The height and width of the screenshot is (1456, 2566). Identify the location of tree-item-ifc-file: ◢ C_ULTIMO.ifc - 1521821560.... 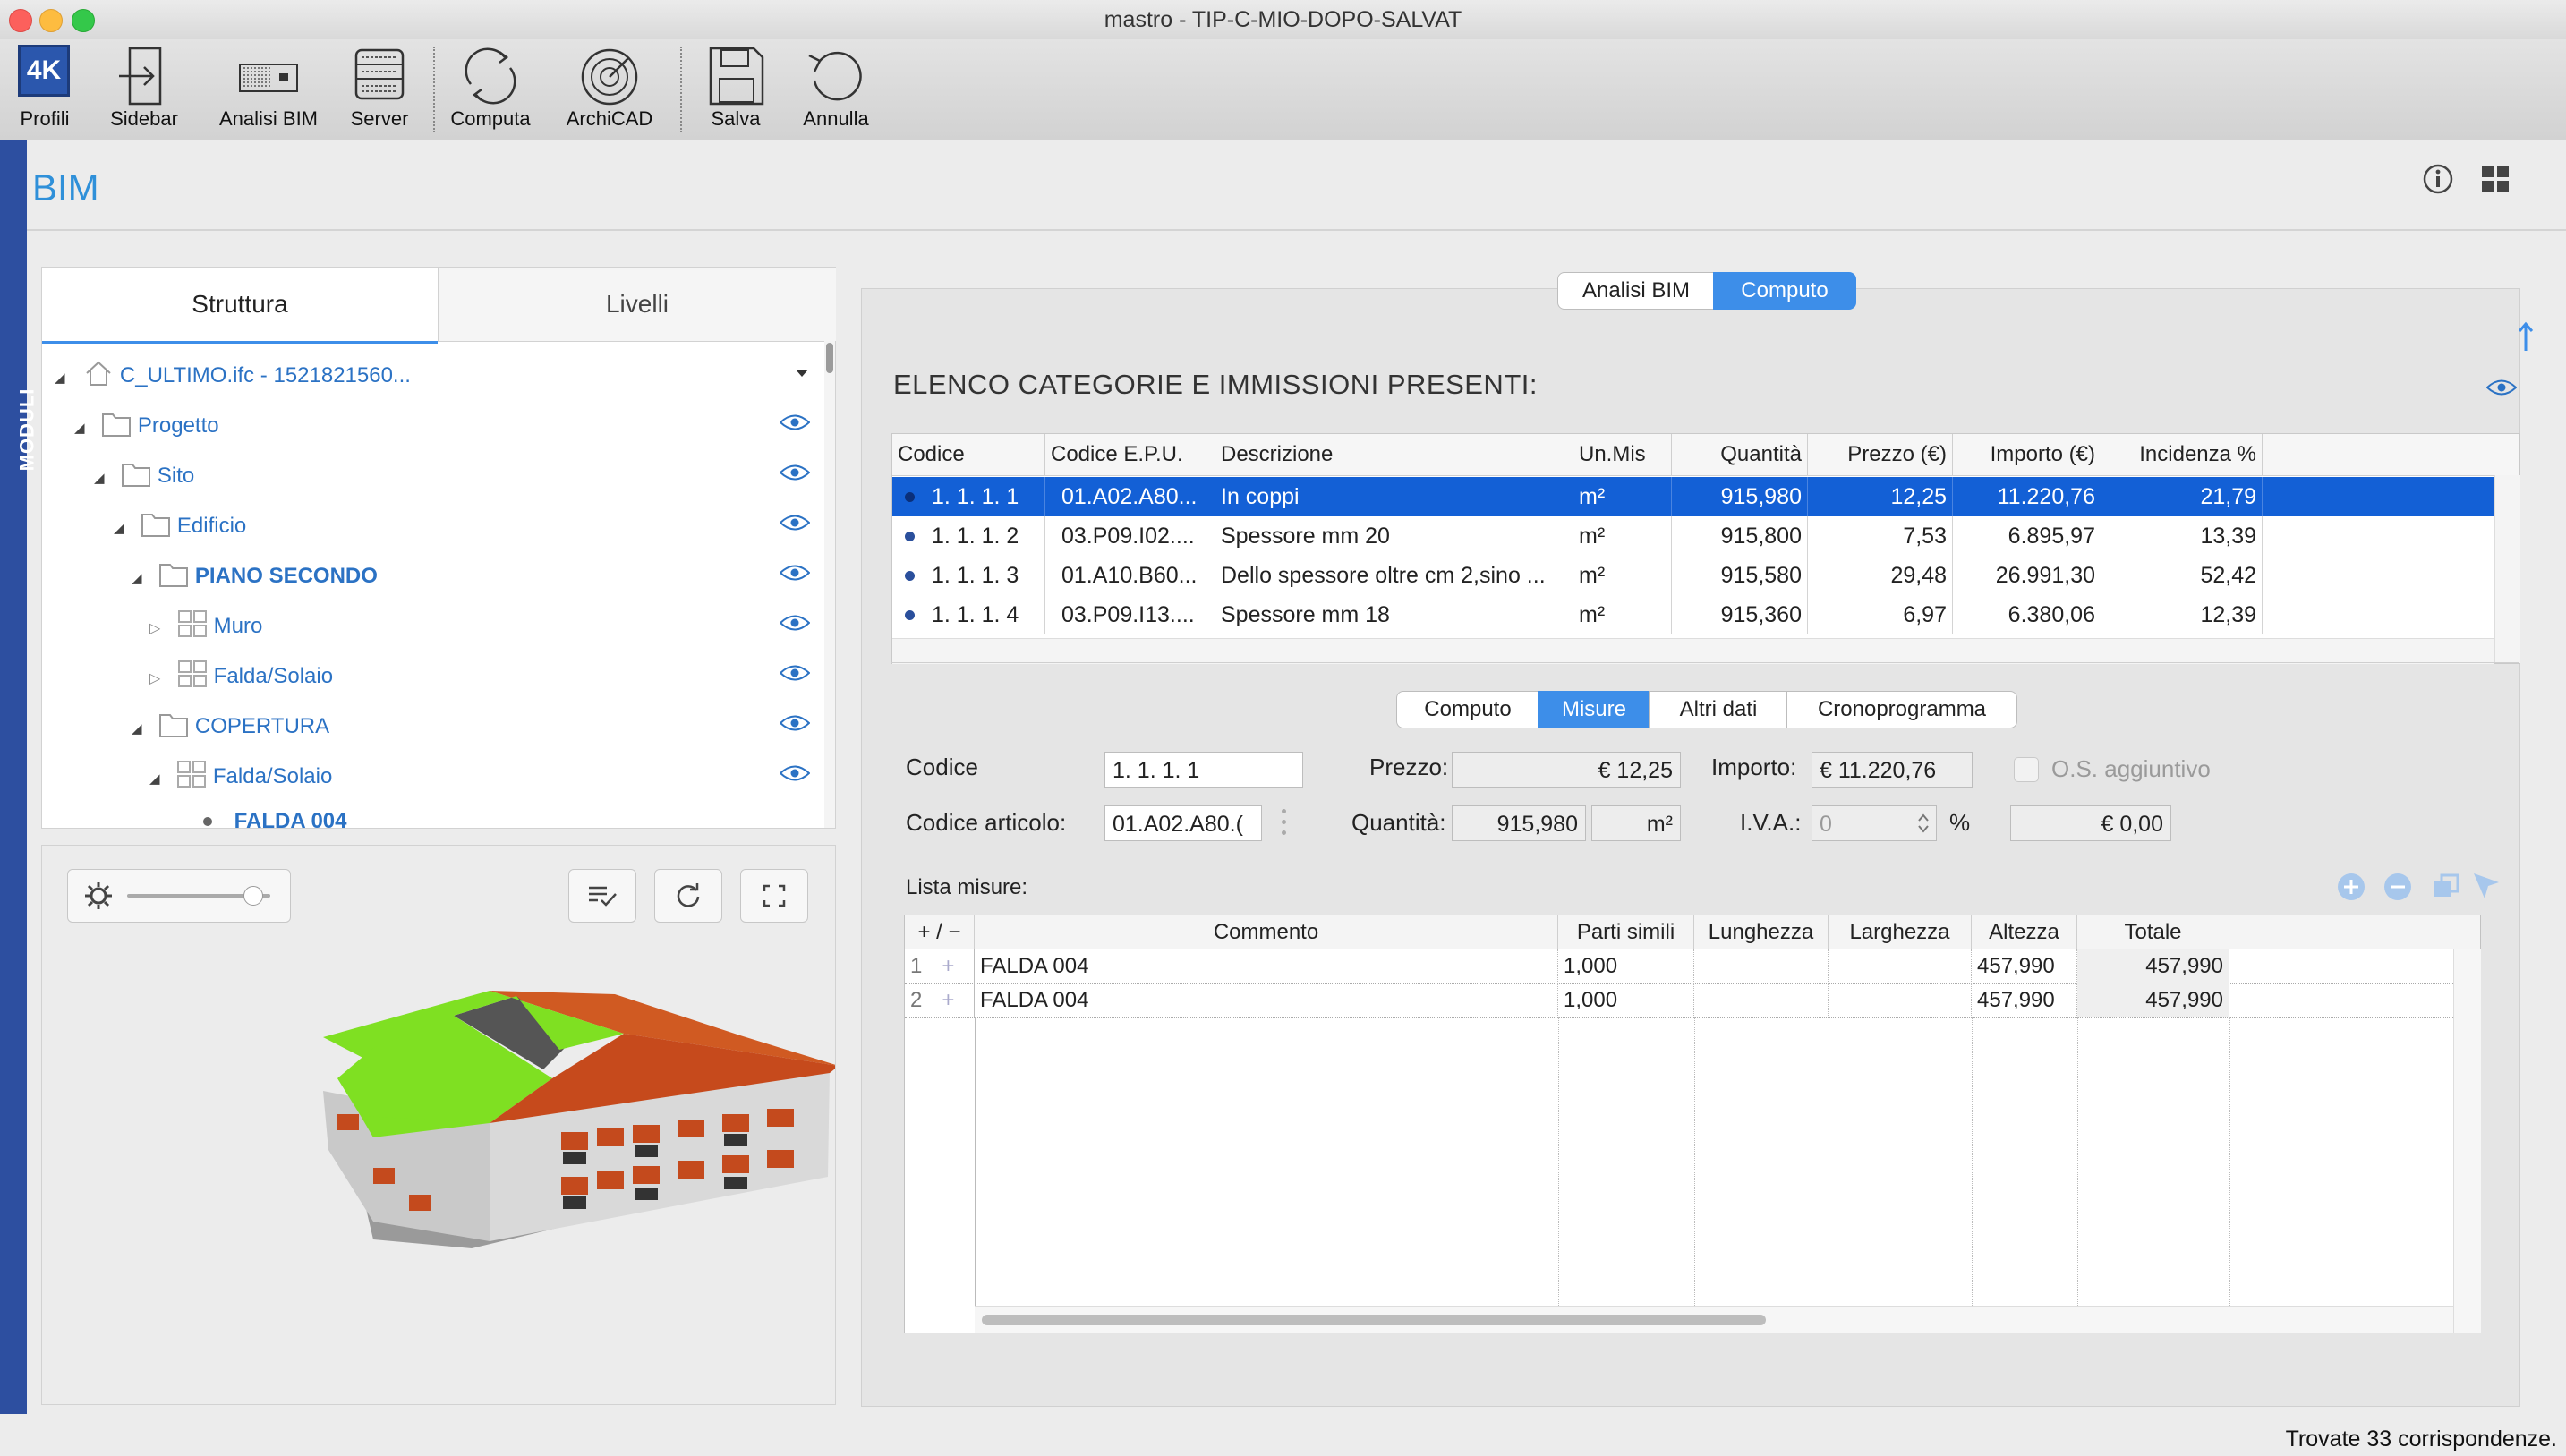
(233, 375).